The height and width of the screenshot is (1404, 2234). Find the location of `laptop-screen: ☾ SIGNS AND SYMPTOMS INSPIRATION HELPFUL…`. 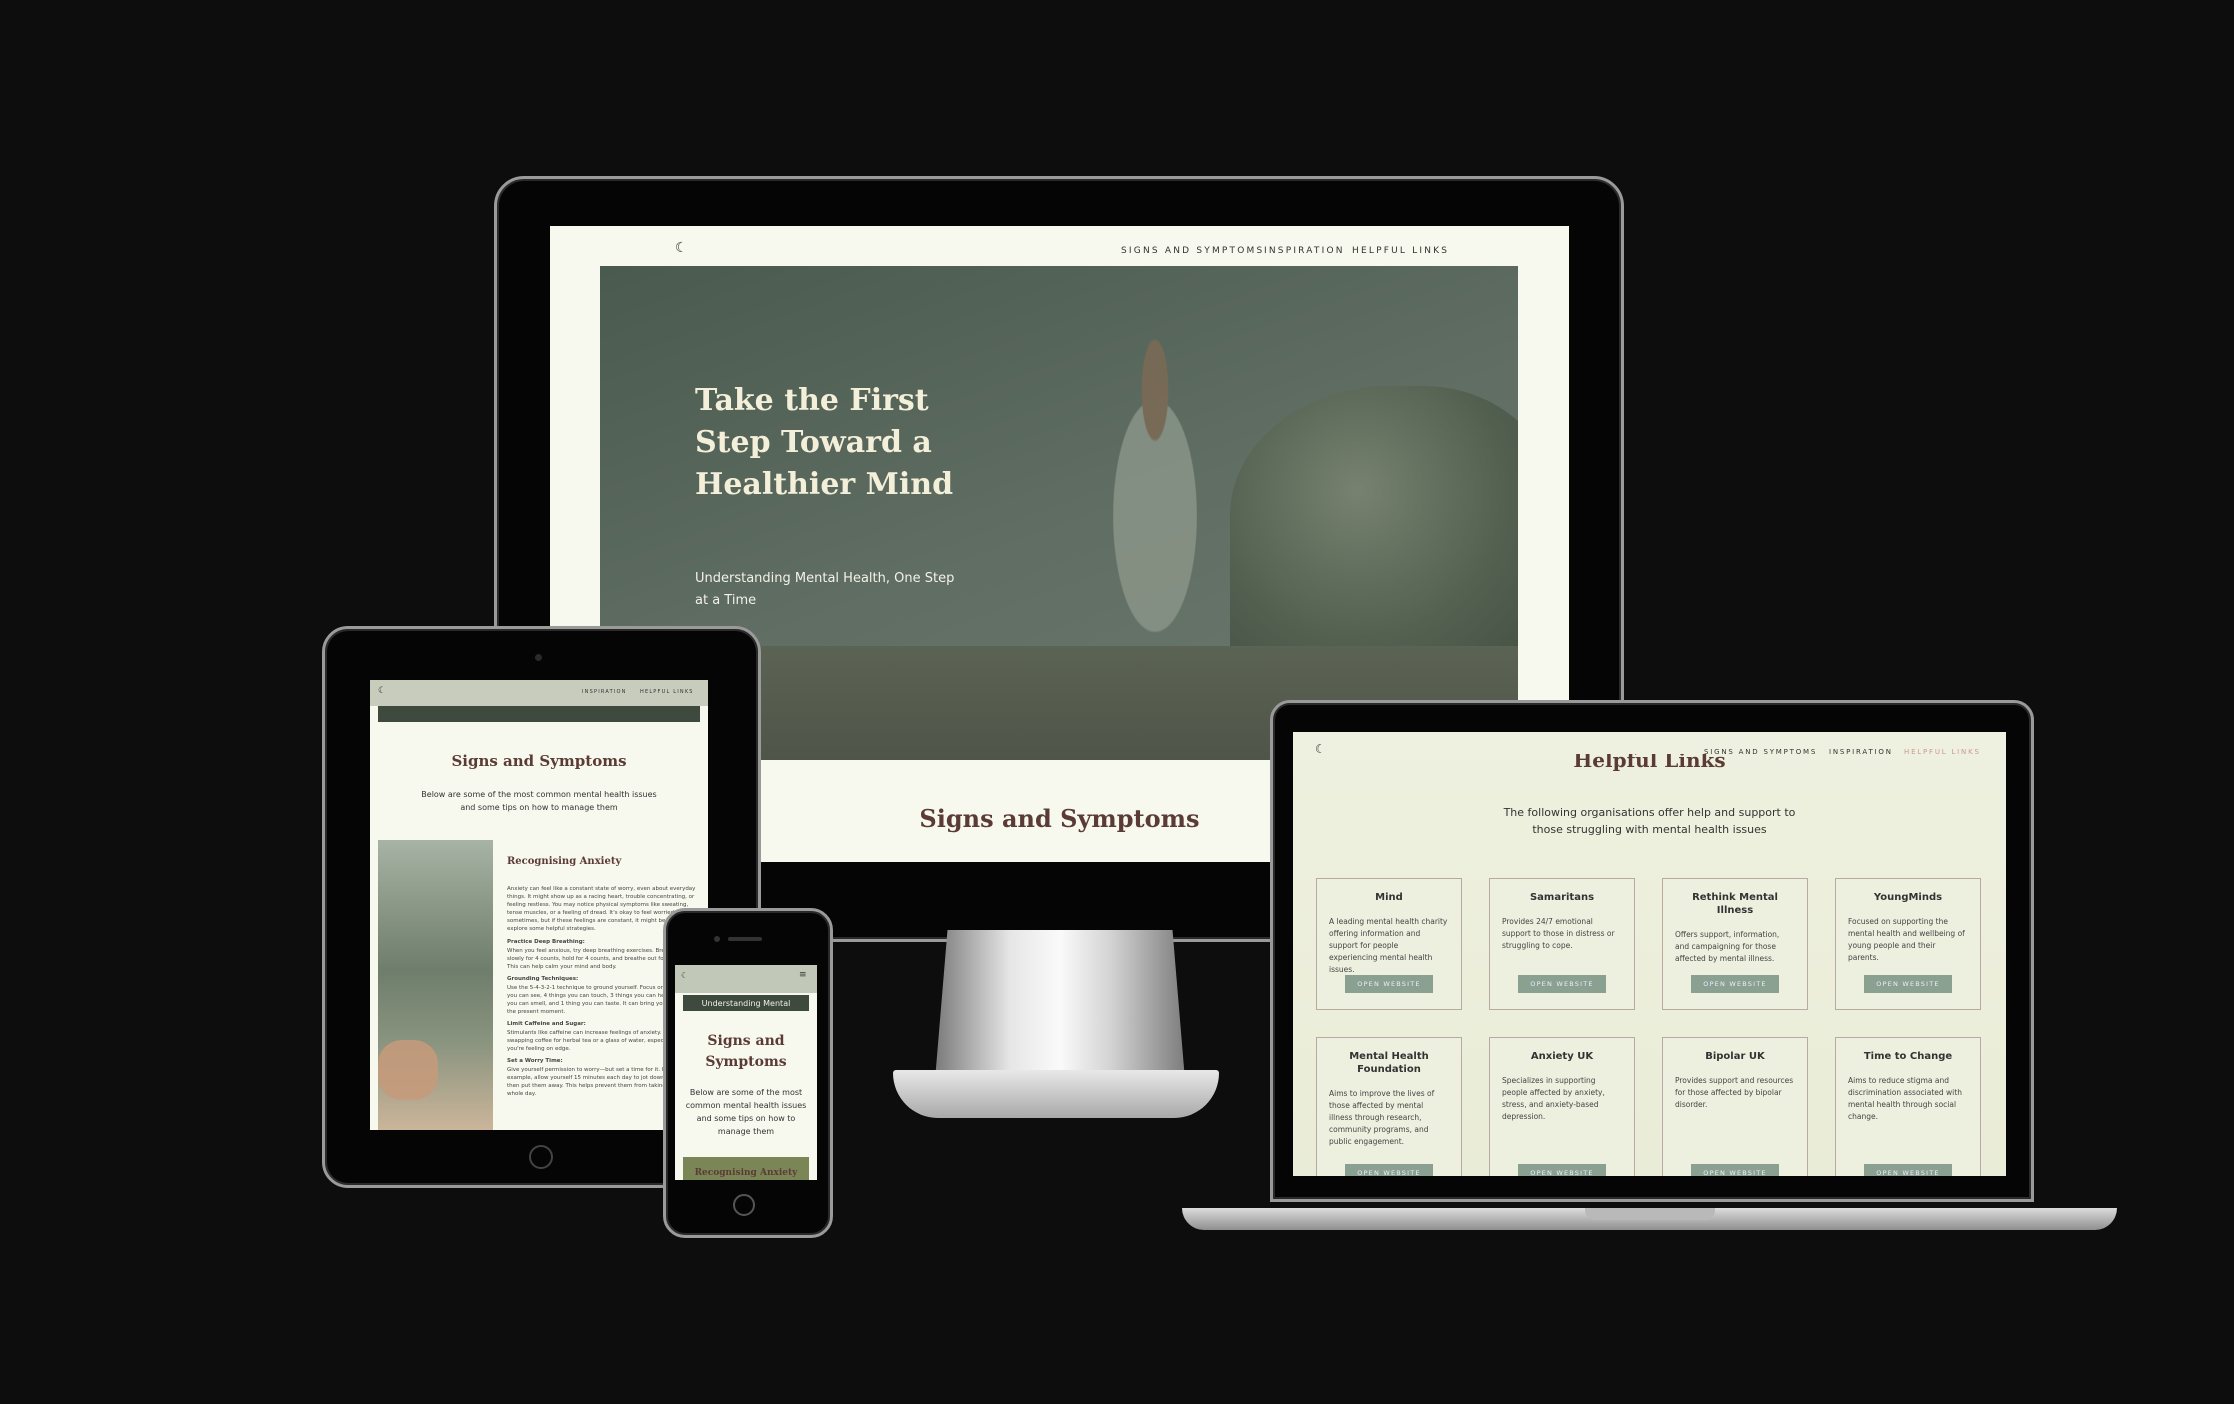

laptop-screen: ☾ SIGNS AND SYMPTOMS INSPIRATION HELPFUL… is located at coordinates (1649, 954).